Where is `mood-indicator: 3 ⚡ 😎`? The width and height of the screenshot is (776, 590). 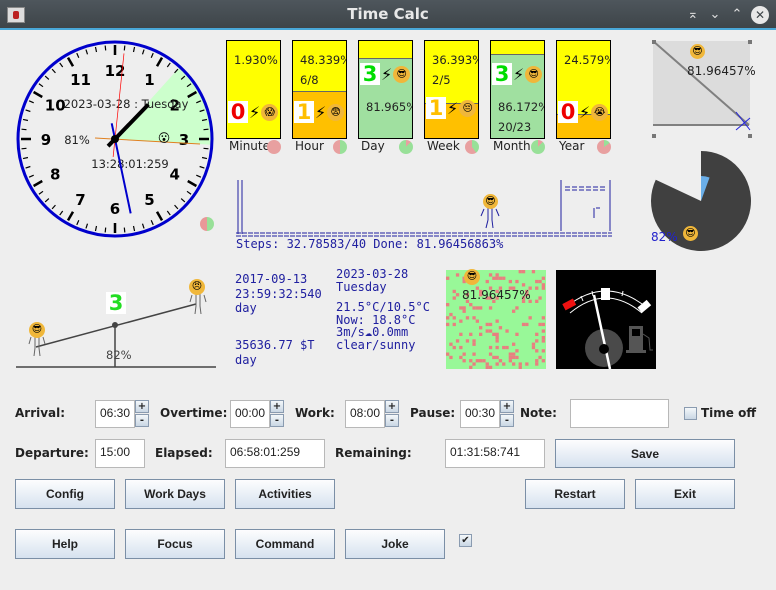
mood-indicator: 3 ⚡ 😎 is located at coordinates (385, 74).